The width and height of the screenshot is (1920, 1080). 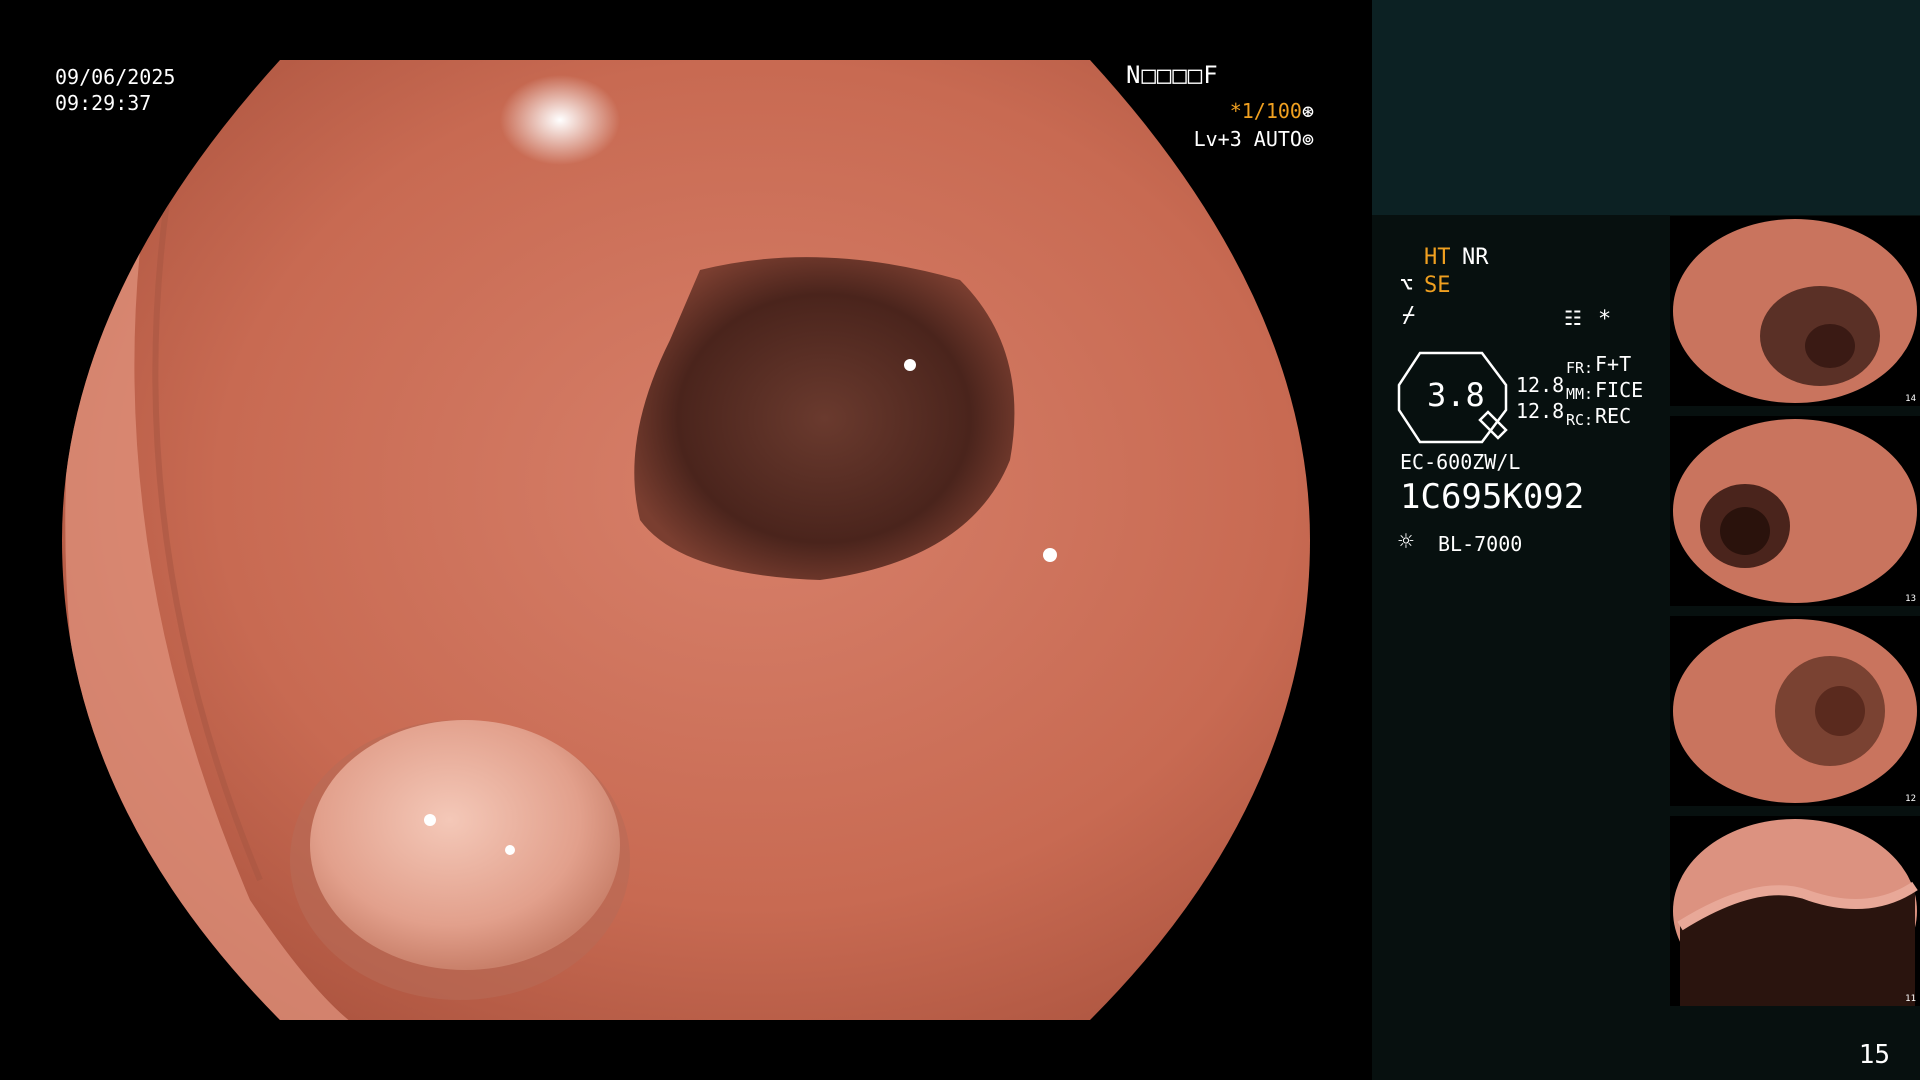 I want to click on fr-value: F+T, so click(x=1613, y=364).